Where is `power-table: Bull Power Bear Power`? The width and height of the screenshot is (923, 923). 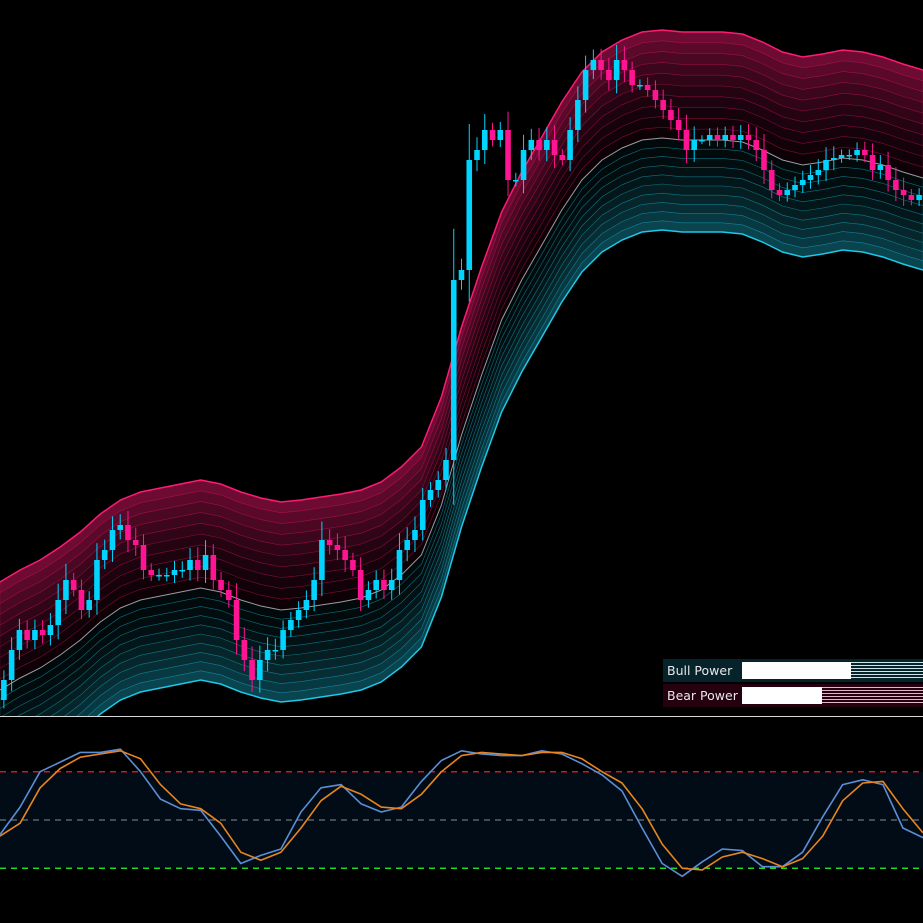
power-table: Bull Power Bear Power is located at coordinates (793, 684).